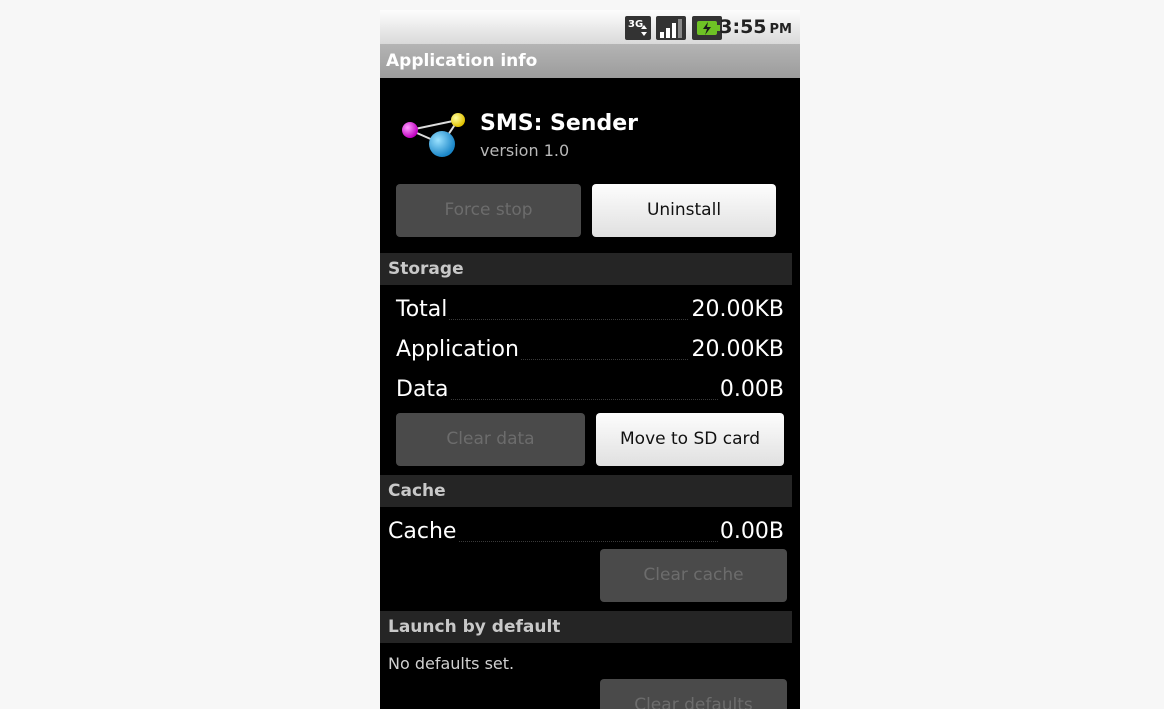 This screenshot has height=709, width=1164. I want to click on battery-charging-icon, so click(707, 28).